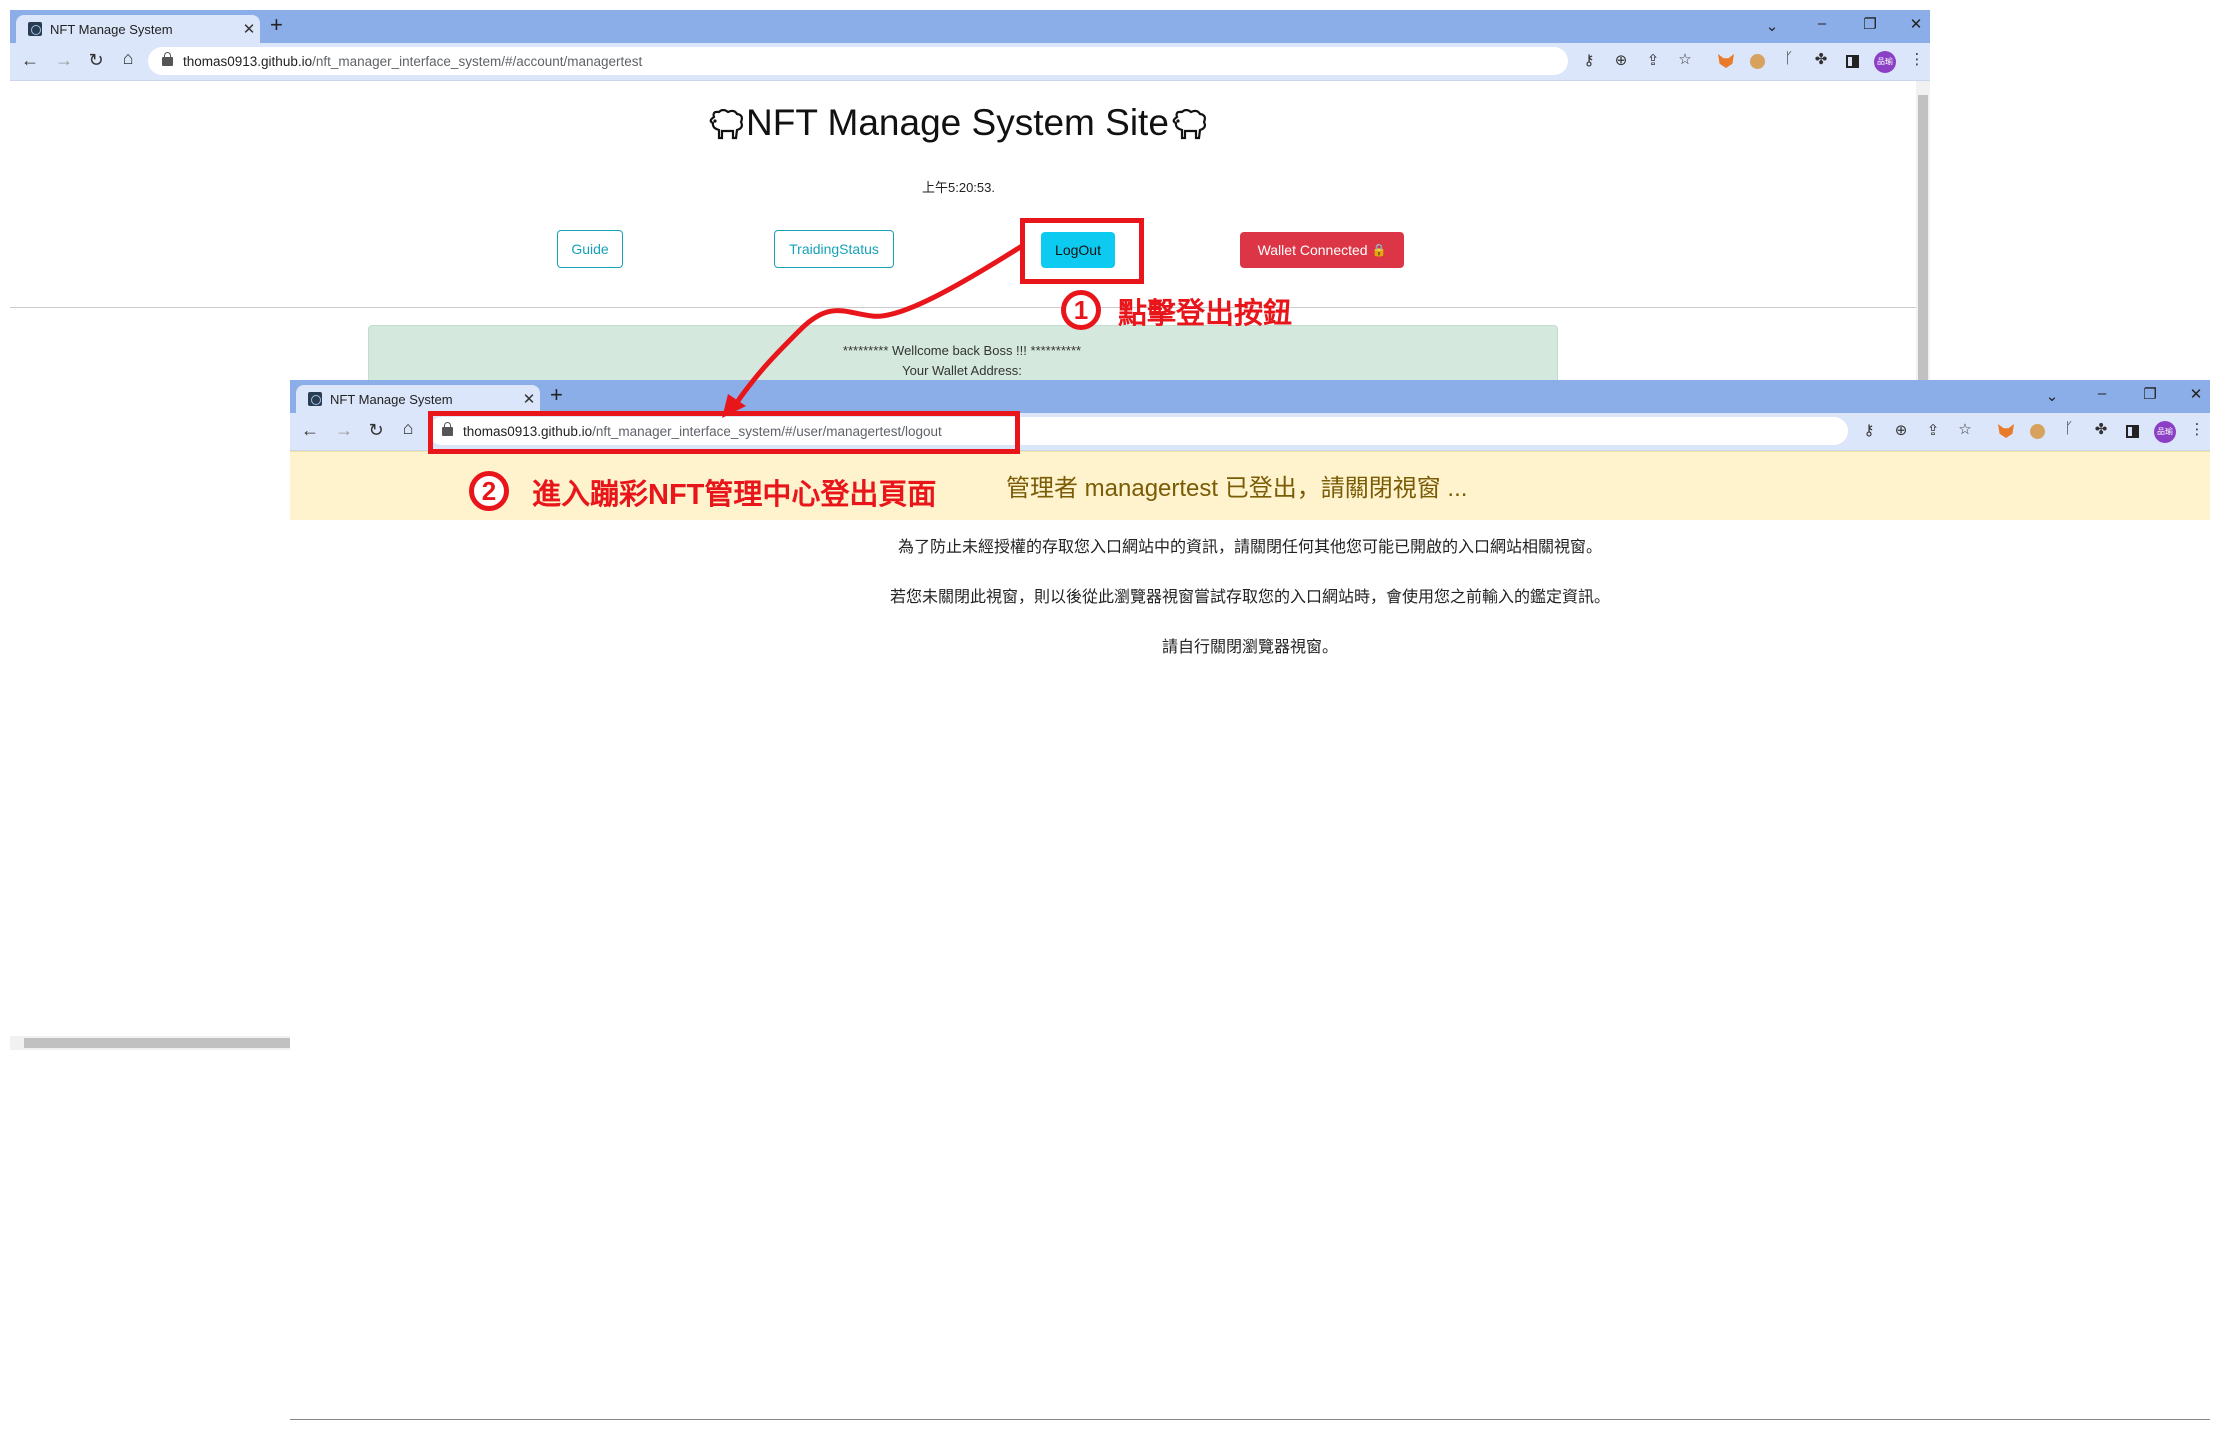 The image size is (2222, 1433). What do you see at coordinates (734, 495) in the screenshot?
I see `step-2-label: 進入蹦彩NFT管理中心登出頁面` at bounding box center [734, 495].